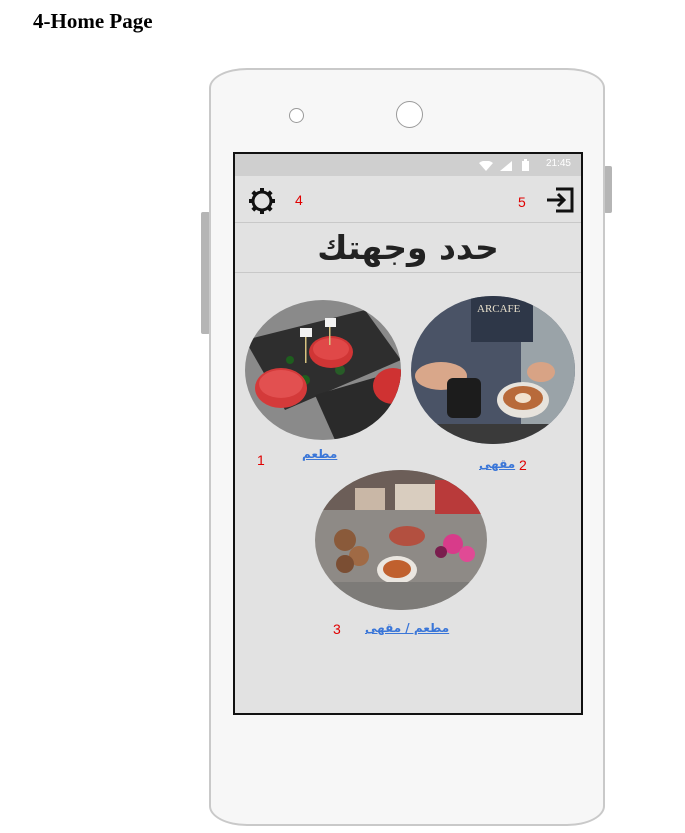 This screenshot has height=833, width=685. I want to click on marker-3: 3, so click(337, 629).